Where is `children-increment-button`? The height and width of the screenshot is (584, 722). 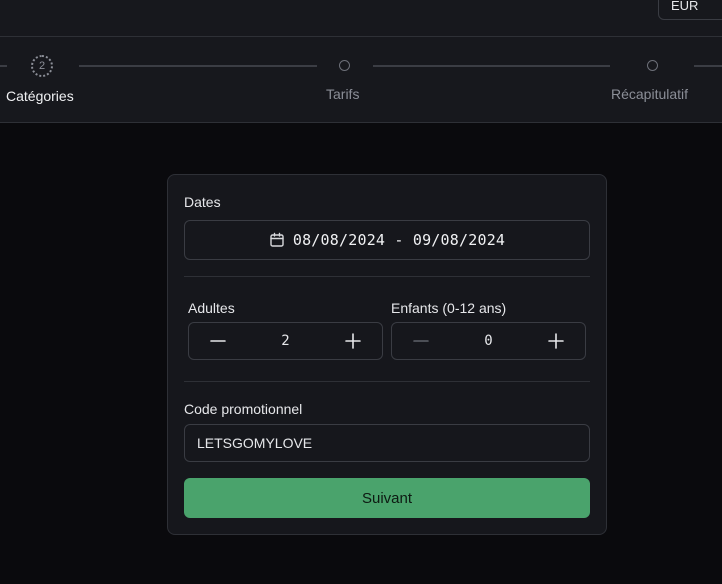 children-increment-button is located at coordinates (556, 341).